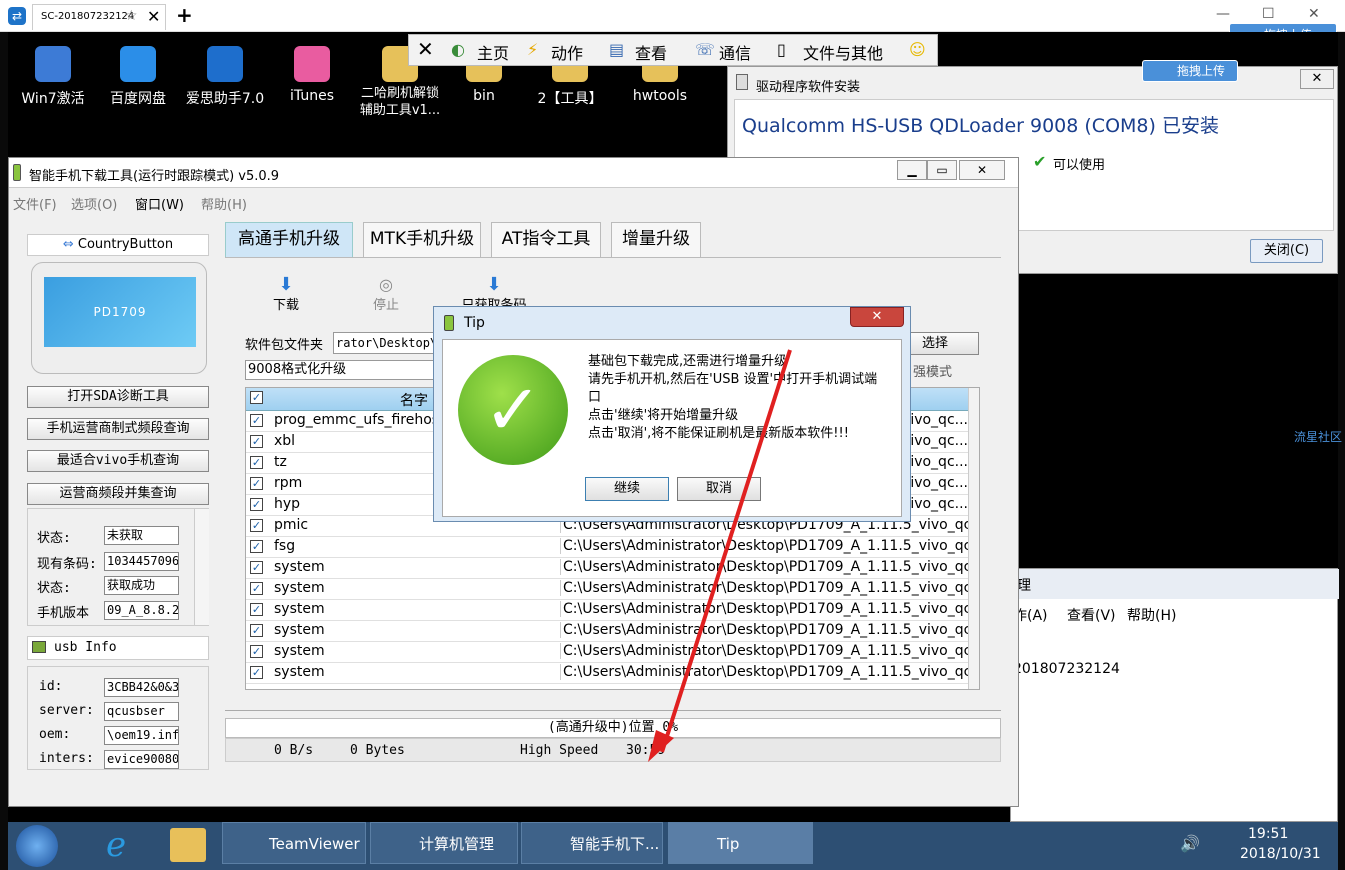 Image resolution: width=1345 pixels, height=870 pixels. I want to click on explorer-icon, so click(188, 845).